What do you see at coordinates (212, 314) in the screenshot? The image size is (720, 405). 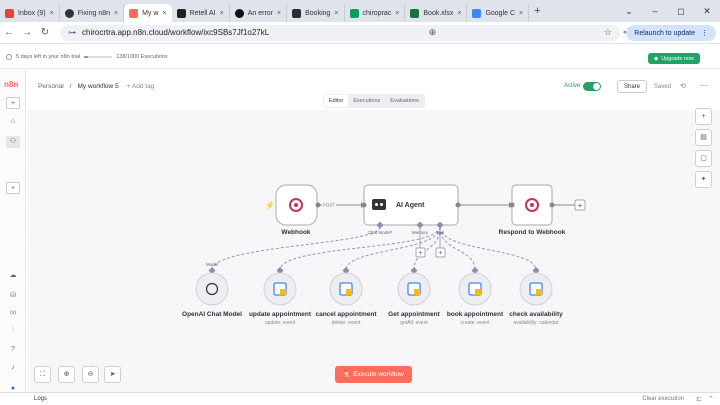 I see `openai-label: OpenAI Chat Model` at bounding box center [212, 314].